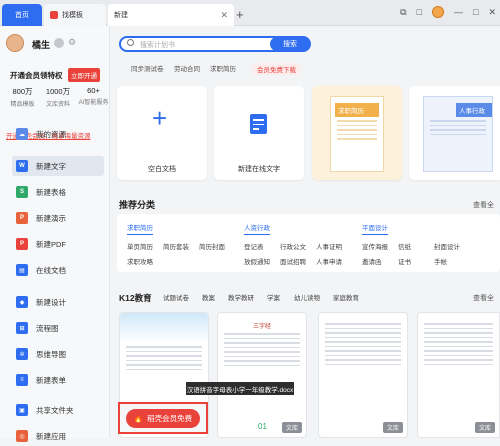 Image resolution: width=500 pixels, height=446 pixels. What do you see at coordinates (357, 133) in the screenshot?
I see `resume-template-card: 求职简历` at bounding box center [357, 133].